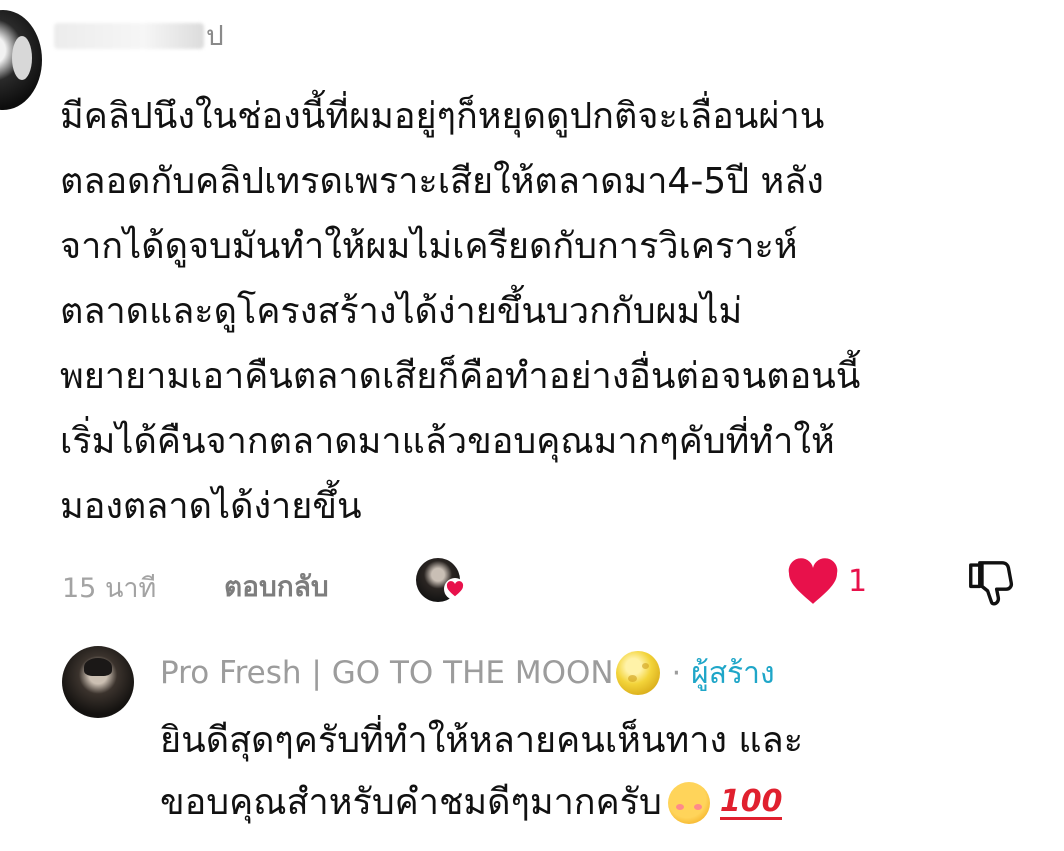 The image size is (1064, 851). I want to click on comment-line: ตลาดและดูโครงสร้างได้ง่ายขึ้นบวกกับผมไม่, so click(401, 311).